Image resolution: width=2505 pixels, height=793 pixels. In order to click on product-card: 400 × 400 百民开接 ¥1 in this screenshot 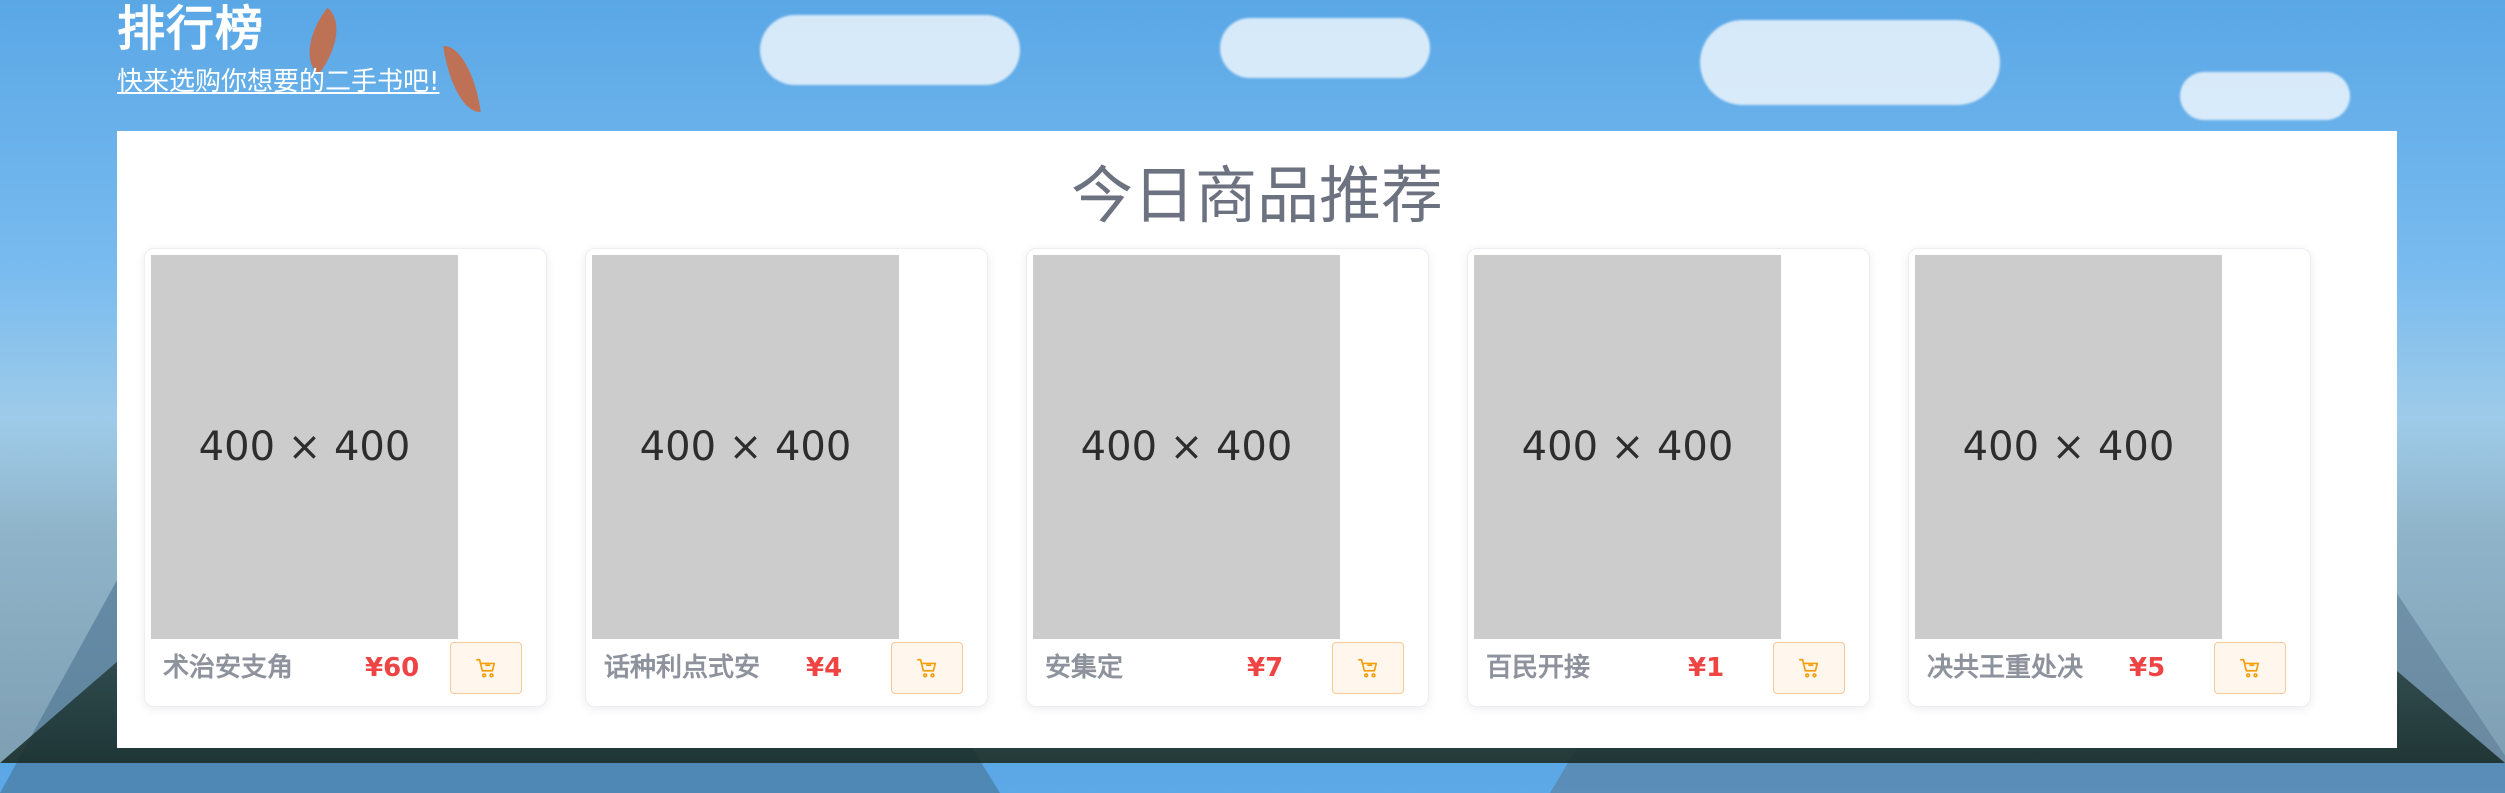, I will do `click(1668, 477)`.